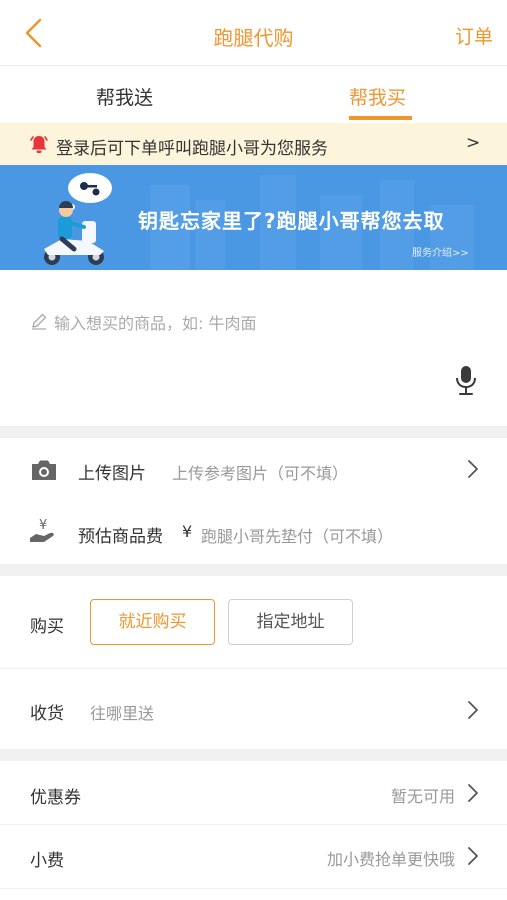 The height and width of the screenshot is (900, 507). I want to click on specified-address-button: 指定地址, so click(290, 622).